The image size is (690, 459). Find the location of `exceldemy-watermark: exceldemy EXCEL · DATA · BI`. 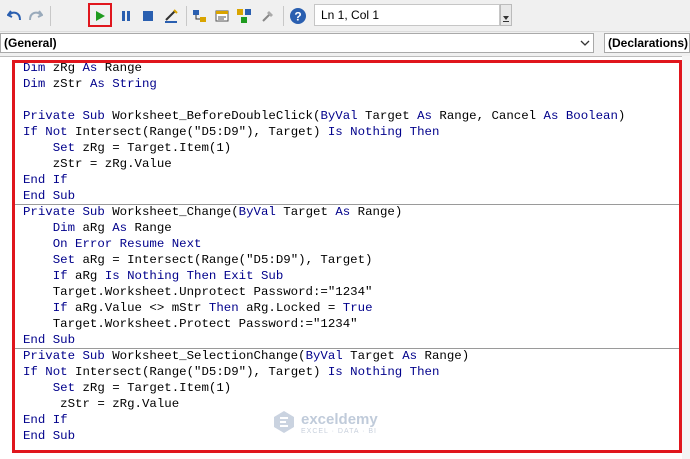

exceldemy-watermark: exceldemy EXCEL · DATA · BI is located at coordinates (325, 424).